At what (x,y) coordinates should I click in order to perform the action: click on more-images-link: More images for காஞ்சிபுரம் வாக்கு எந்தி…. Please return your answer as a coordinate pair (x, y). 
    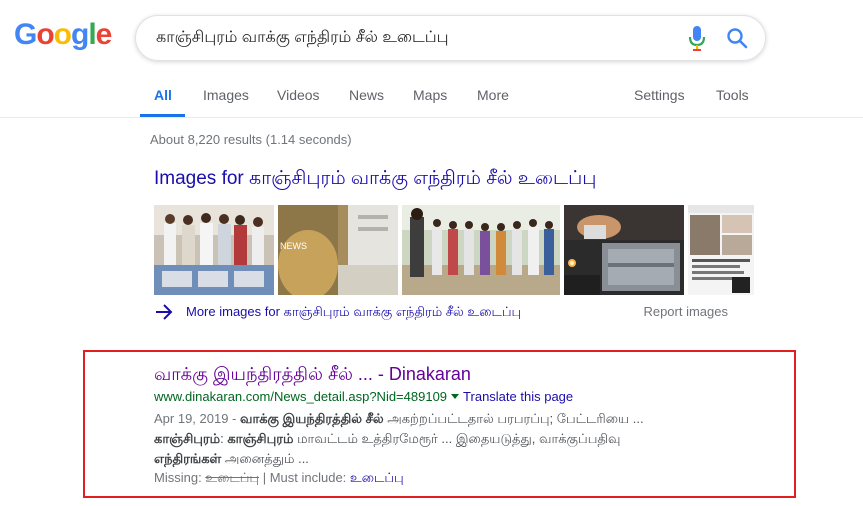
    Looking at the image, I should click on (353, 312).